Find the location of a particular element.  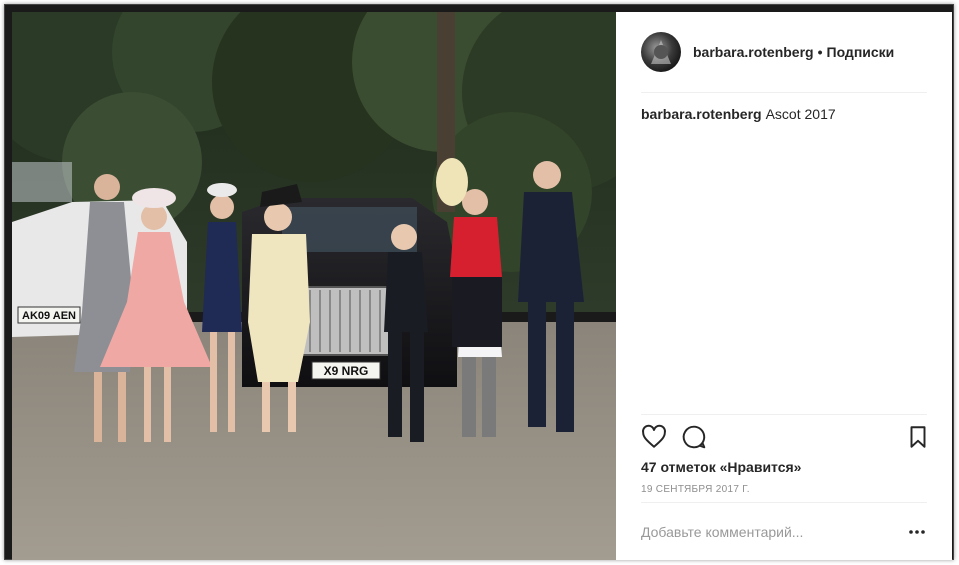

avatar-image is located at coordinates (661, 52).